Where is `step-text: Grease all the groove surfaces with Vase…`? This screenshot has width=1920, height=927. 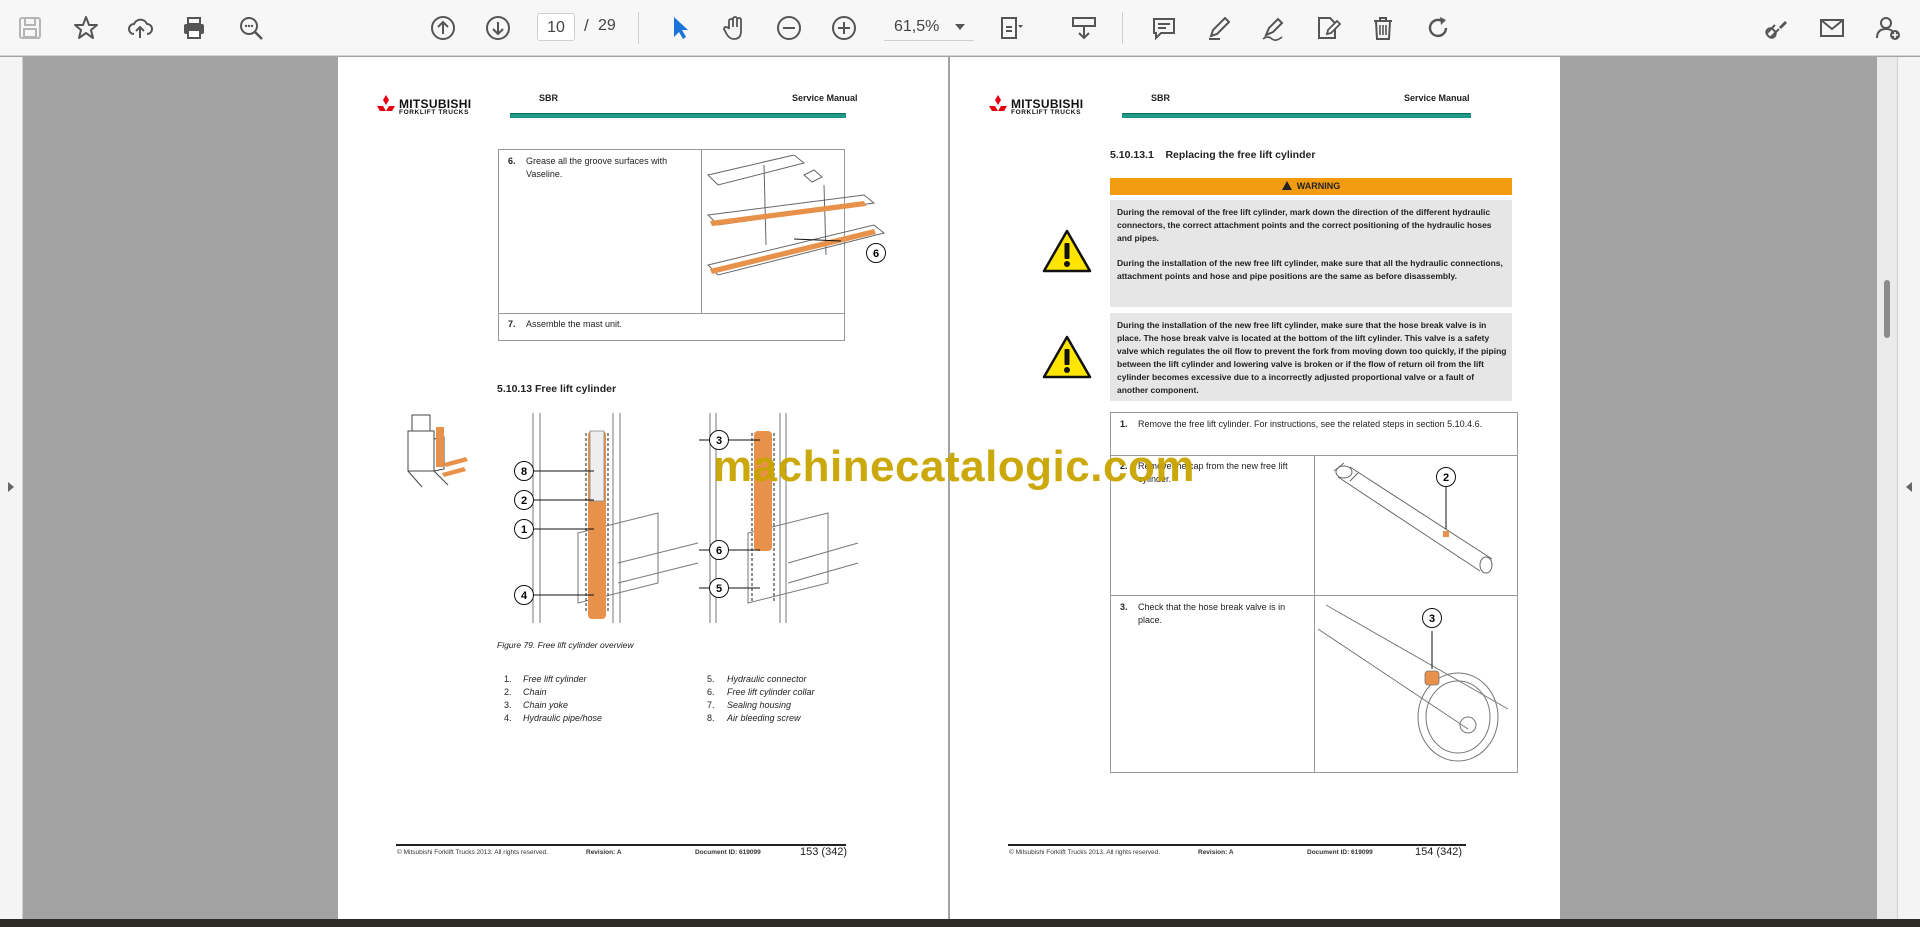
step-text: Grease all the groove surfaces with Vase… is located at coordinates (597, 167).